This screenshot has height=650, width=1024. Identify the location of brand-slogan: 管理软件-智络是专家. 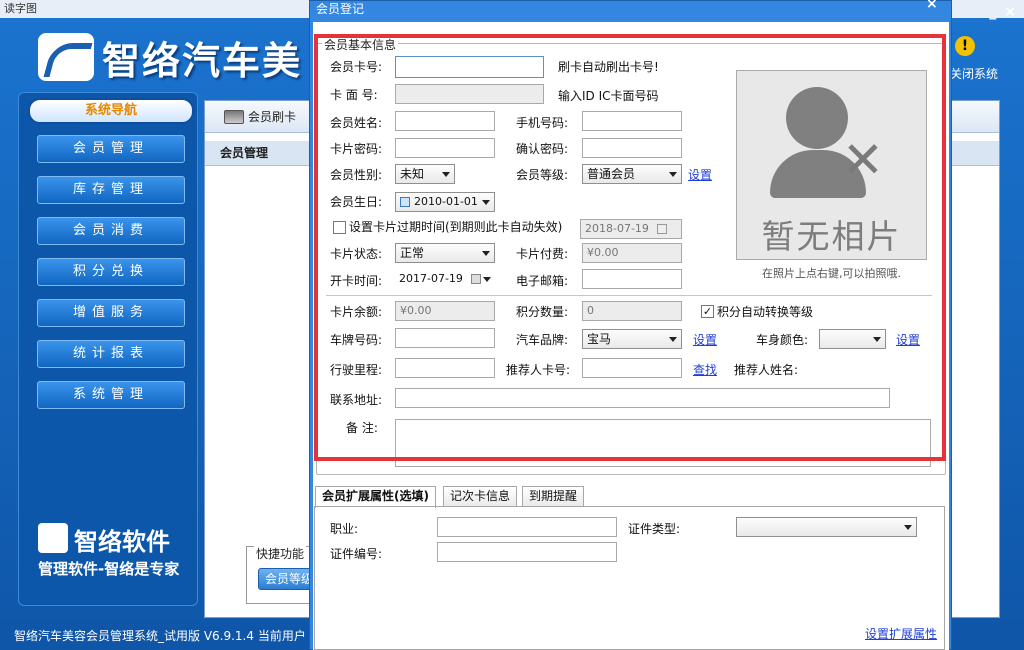
(109, 569).